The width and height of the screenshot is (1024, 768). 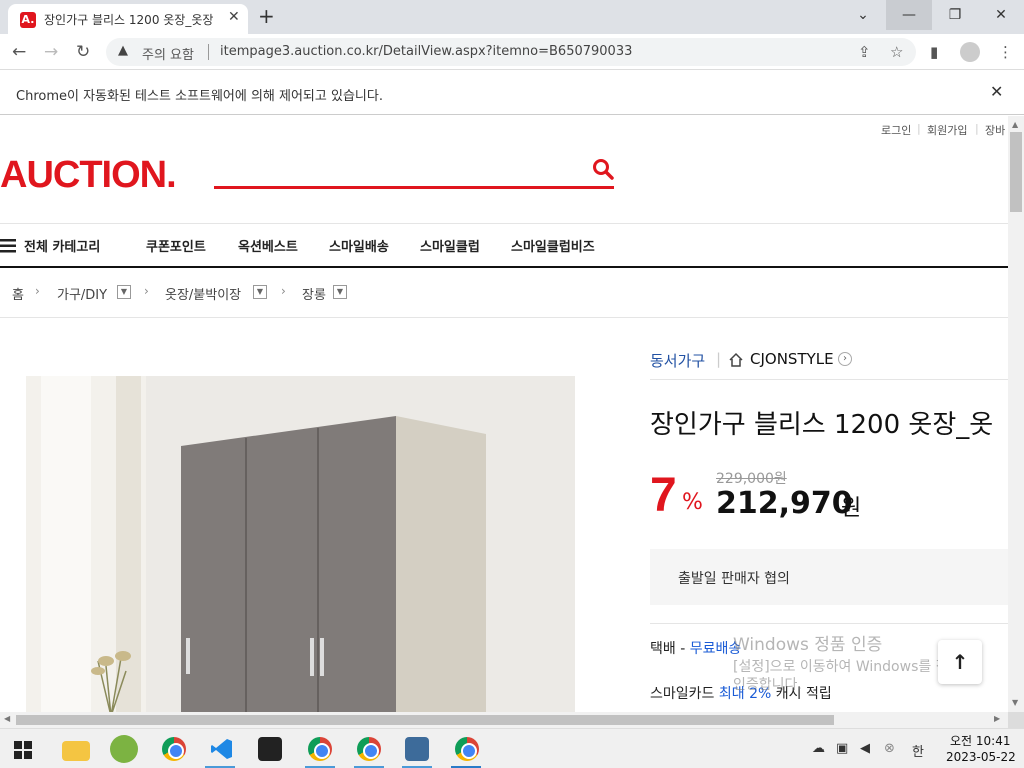 I want to click on breadcrumb-home: 홈, so click(x=18, y=293).